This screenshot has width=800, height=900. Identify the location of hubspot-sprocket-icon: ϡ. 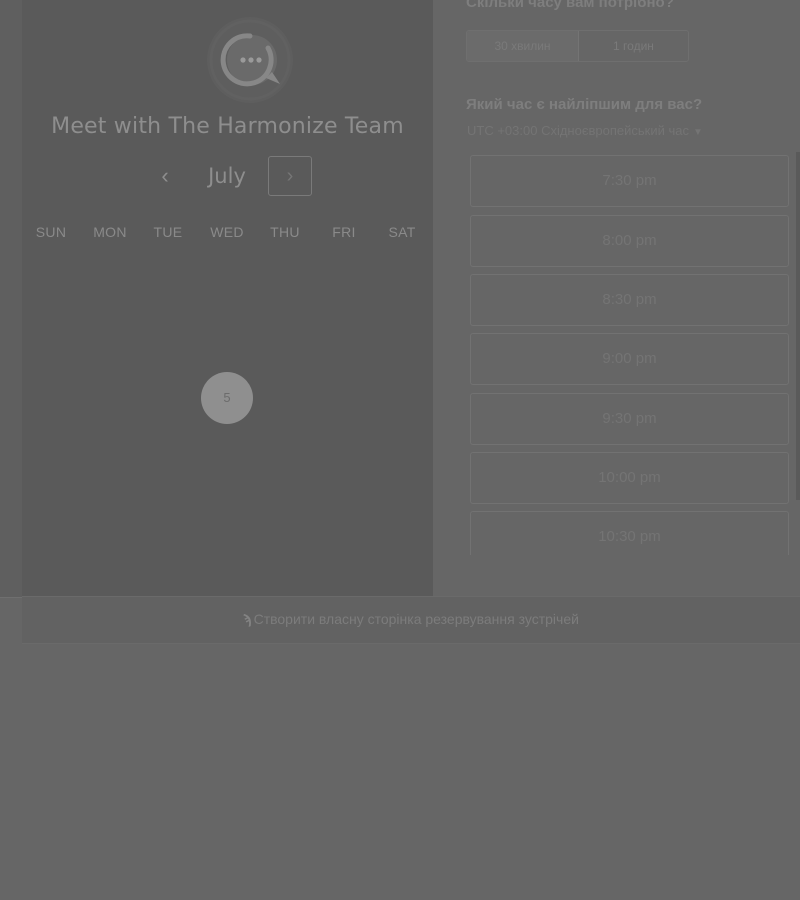
(247, 619).